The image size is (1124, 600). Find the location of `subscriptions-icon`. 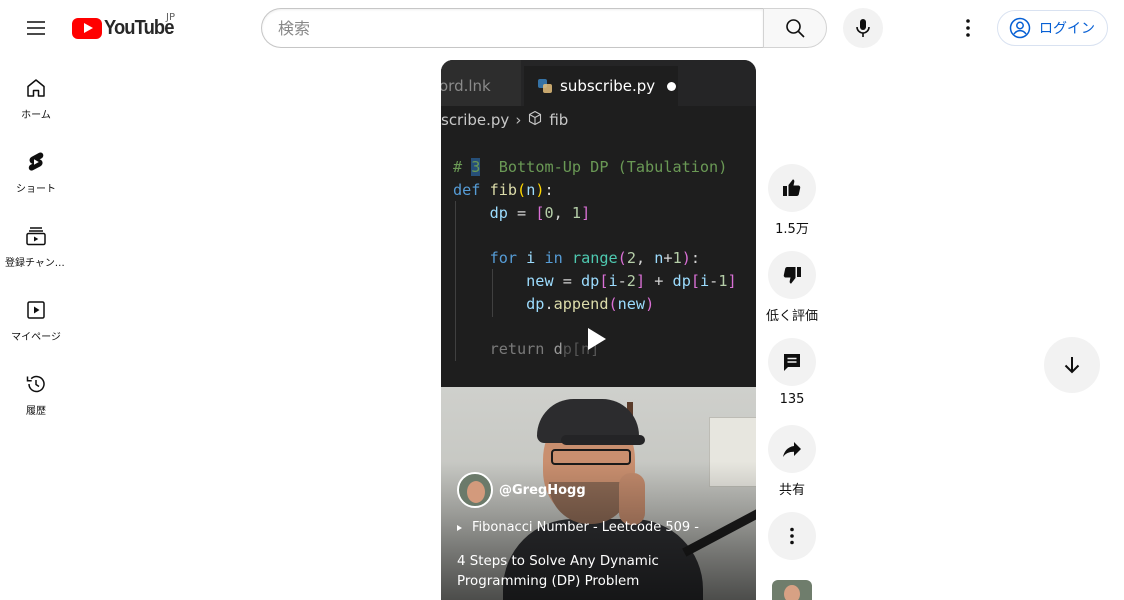

subscriptions-icon is located at coordinates (36, 236).